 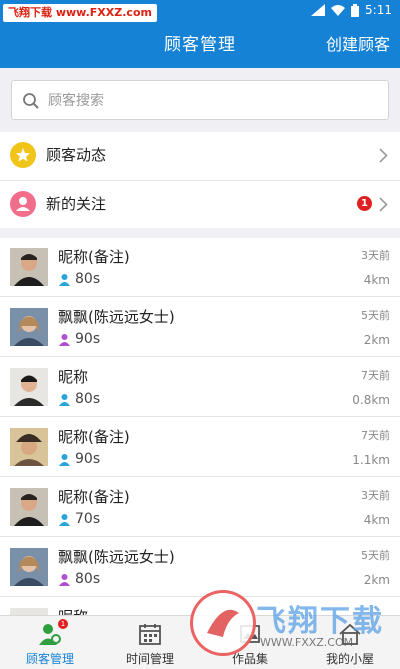 I want to click on star-icon, so click(x=23, y=155).